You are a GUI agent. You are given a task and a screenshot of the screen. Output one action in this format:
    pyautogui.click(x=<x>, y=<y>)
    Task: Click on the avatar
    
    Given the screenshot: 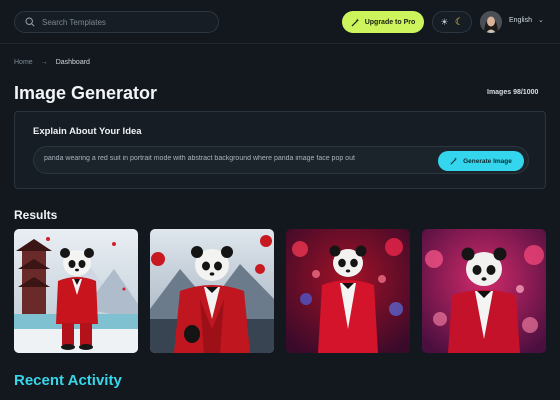 What is the action you would take?
    pyautogui.click(x=491, y=22)
    